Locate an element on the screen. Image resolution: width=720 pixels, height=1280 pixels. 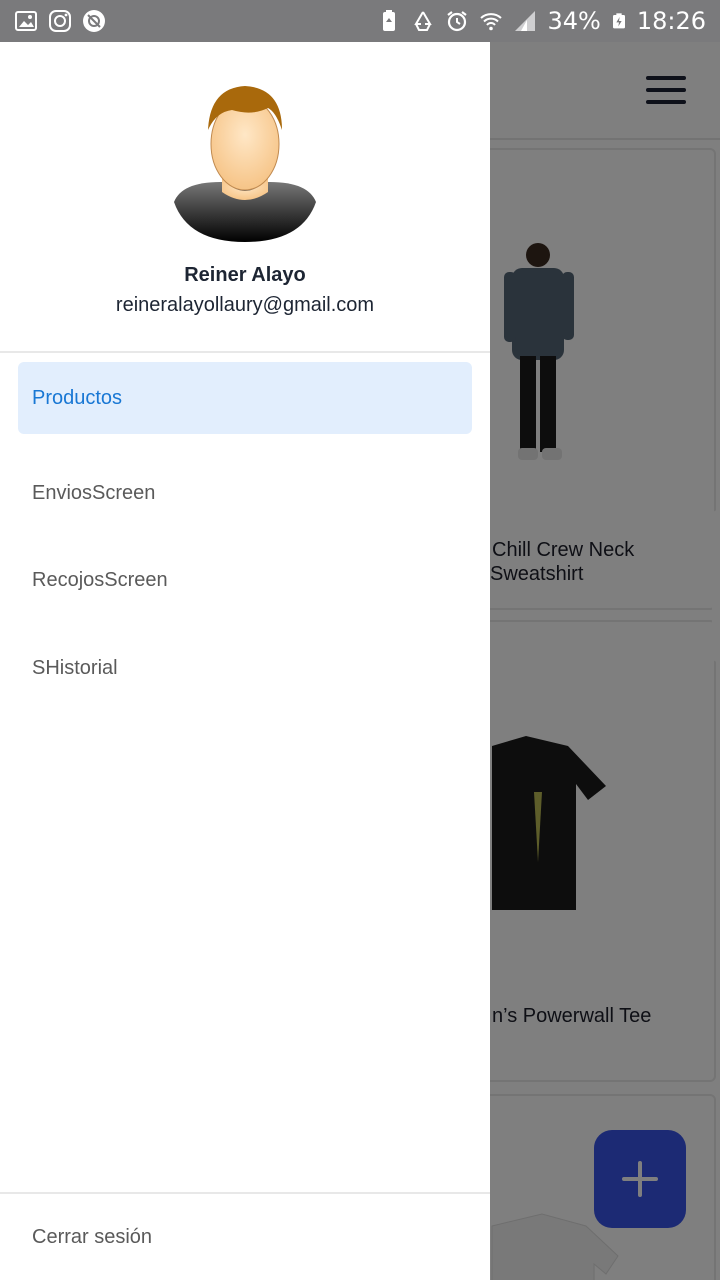
nav-item-label: EnviosScreen is located at coordinates (94, 492).